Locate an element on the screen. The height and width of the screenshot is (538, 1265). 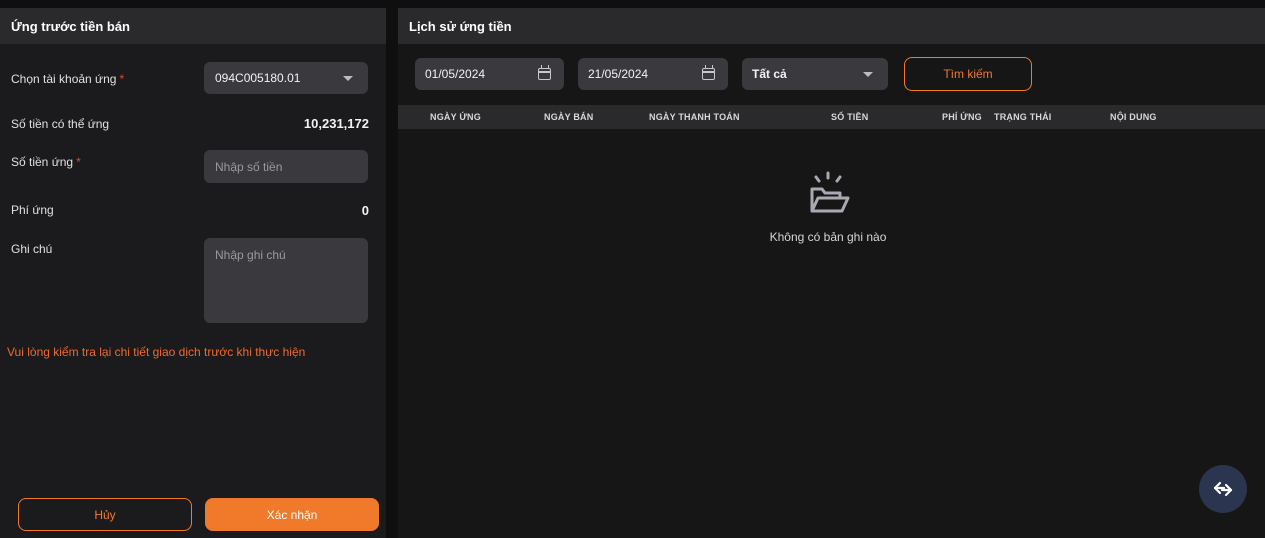
account-select: 094C005180.01 is located at coordinates (286, 78).